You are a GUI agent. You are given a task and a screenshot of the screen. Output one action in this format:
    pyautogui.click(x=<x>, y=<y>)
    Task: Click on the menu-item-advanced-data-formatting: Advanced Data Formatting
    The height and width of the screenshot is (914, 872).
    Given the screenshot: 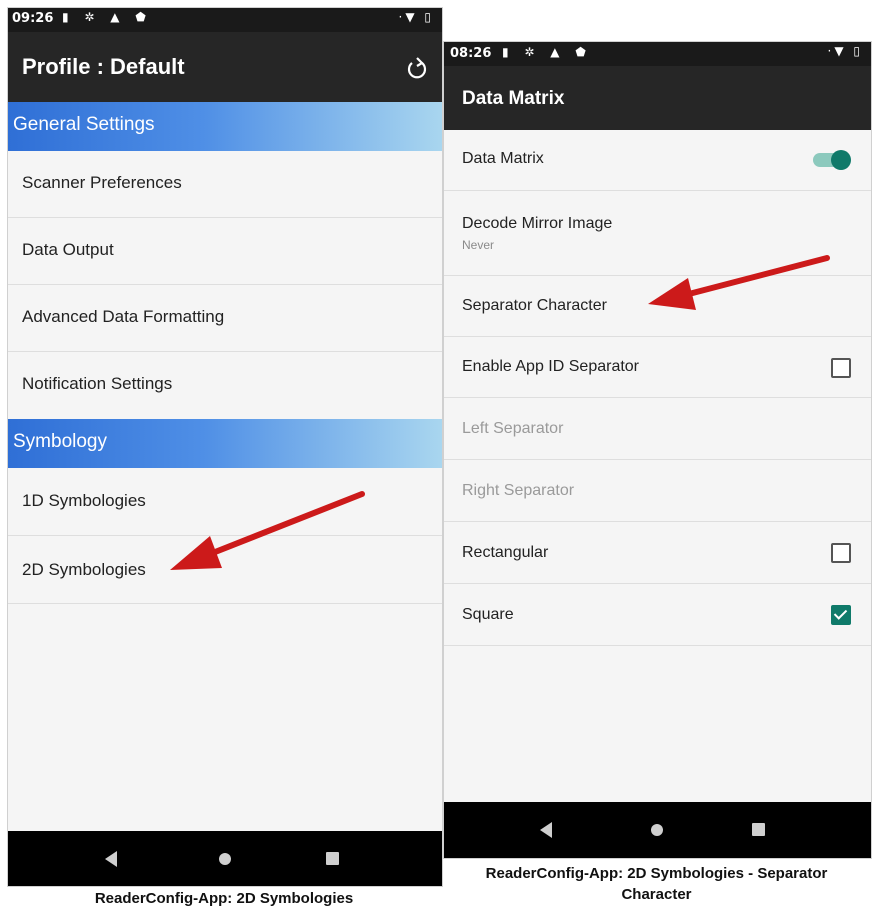 What is the action you would take?
    pyautogui.click(x=225, y=318)
    